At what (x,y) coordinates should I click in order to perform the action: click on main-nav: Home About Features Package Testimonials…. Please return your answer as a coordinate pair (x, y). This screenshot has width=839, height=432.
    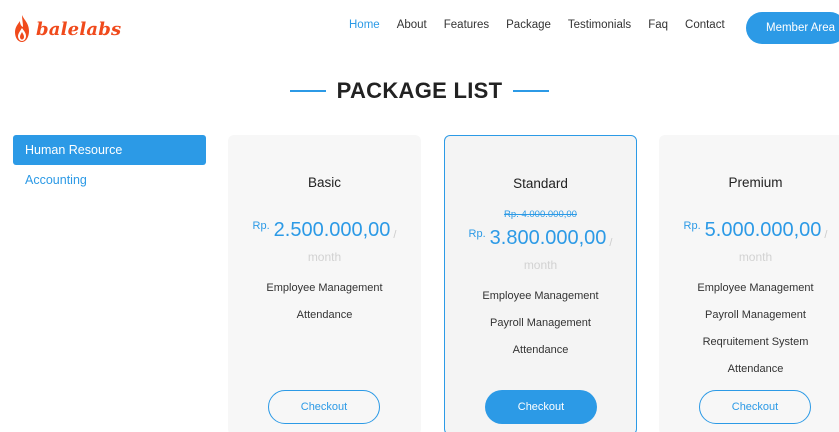
    Looking at the image, I should click on (545, 25).